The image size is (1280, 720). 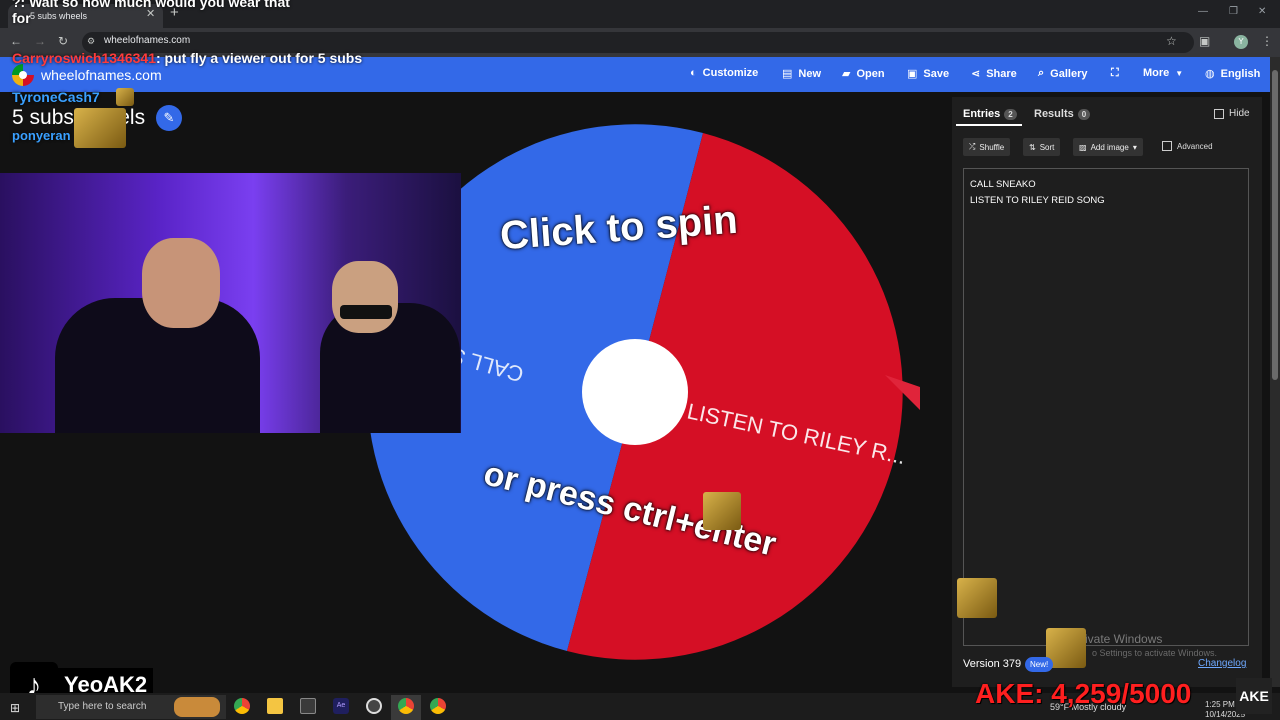 What do you see at coordinates (1187, 146) in the screenshot?
I see `advanced-toggle: Advanced` at bounding box center [1187, 146].